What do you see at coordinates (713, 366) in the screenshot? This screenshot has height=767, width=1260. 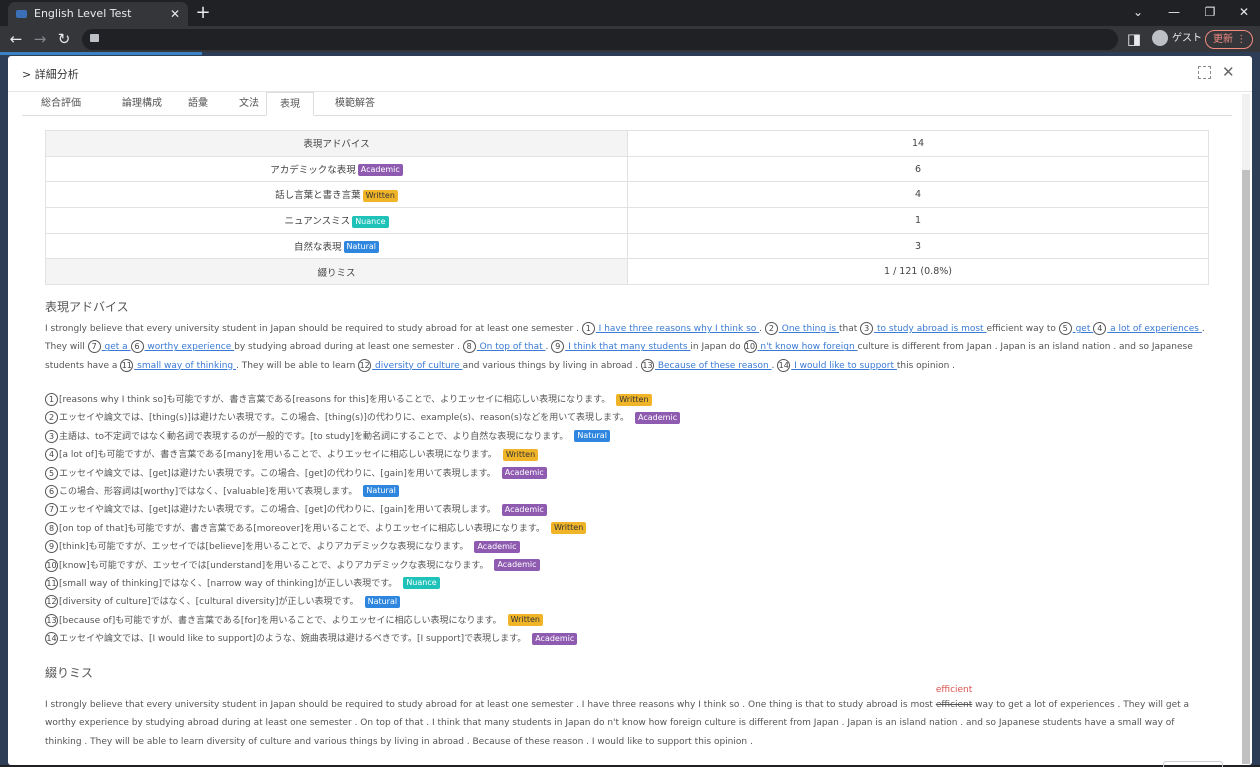 I see `highlighted-phrase: Because of these reason` at bounding box center [713, 366].